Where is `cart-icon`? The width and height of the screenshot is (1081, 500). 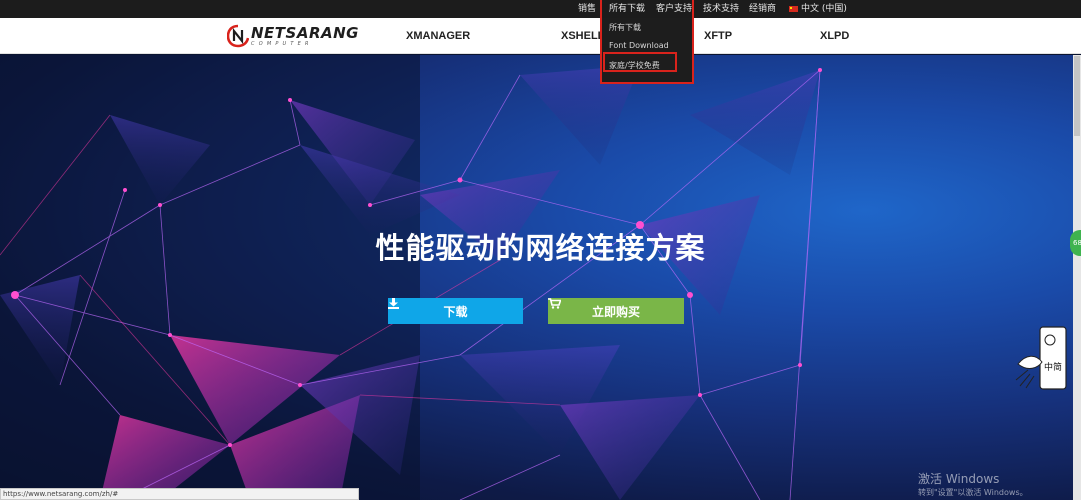 cart-icon is located at coordinates (554, 303).